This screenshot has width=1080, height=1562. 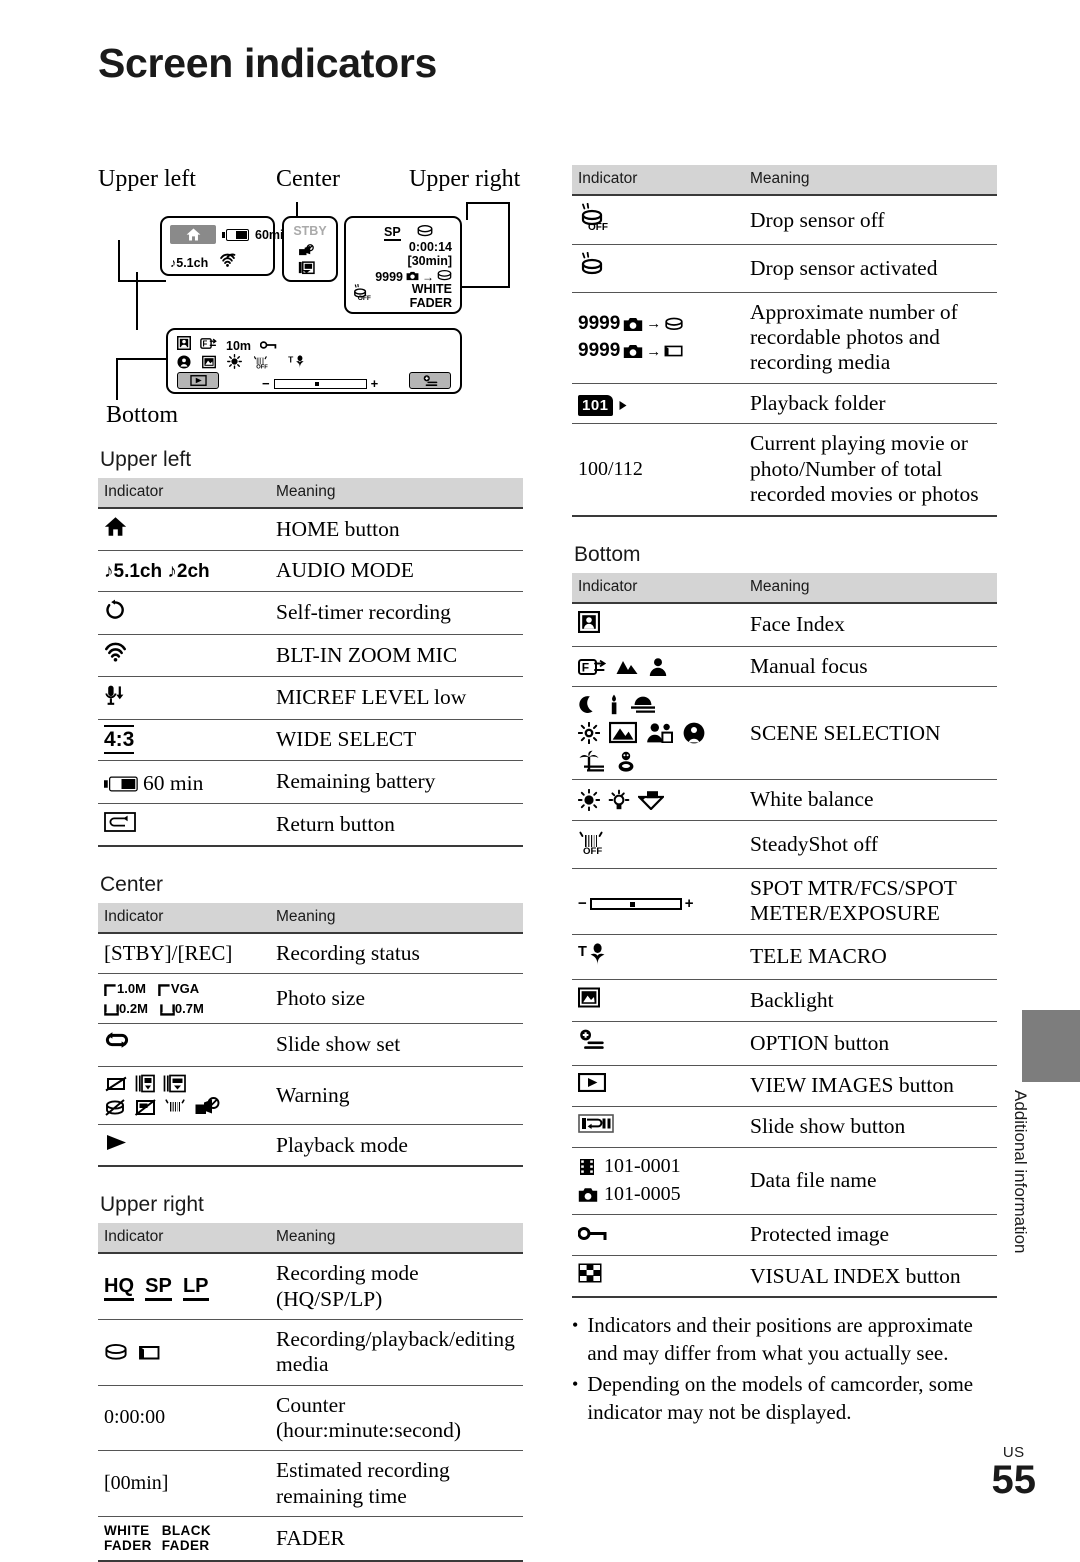 I want to click on diagram-label-bottom: Bottom, so click(x=142, y=415).